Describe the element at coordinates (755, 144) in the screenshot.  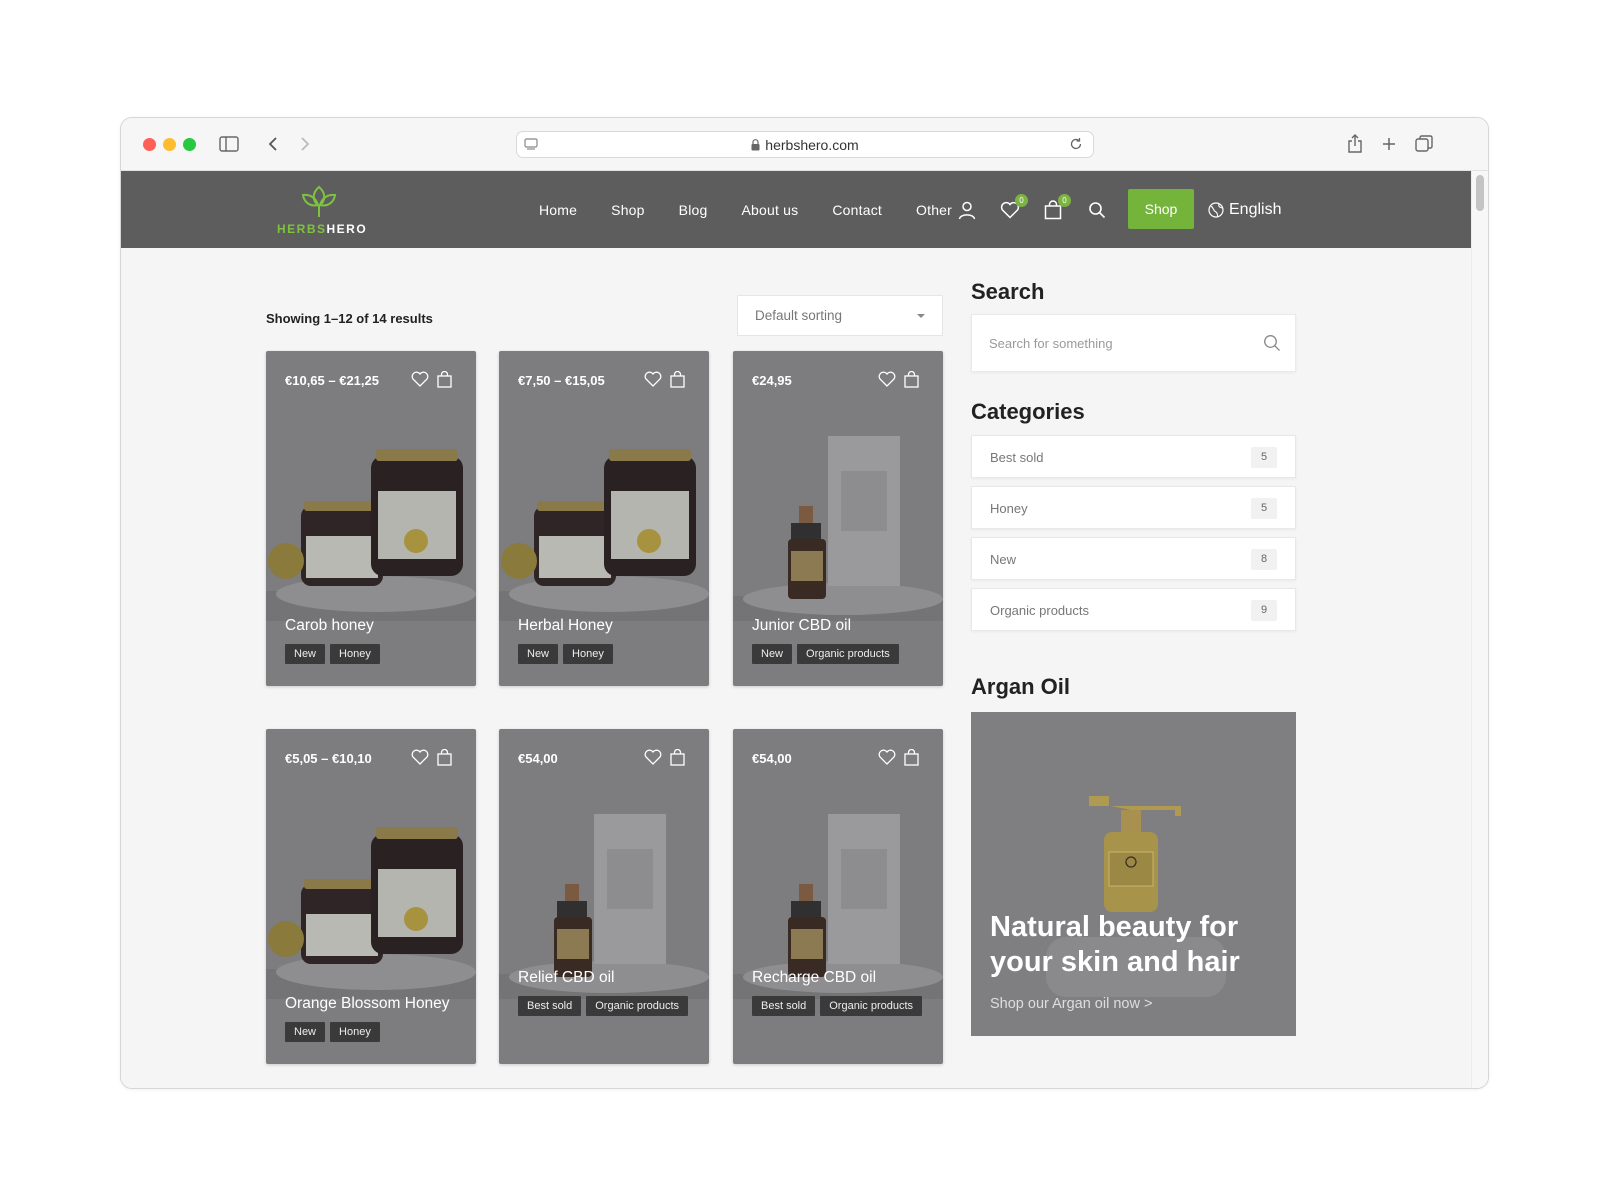
I see `lock-icon` at that location.